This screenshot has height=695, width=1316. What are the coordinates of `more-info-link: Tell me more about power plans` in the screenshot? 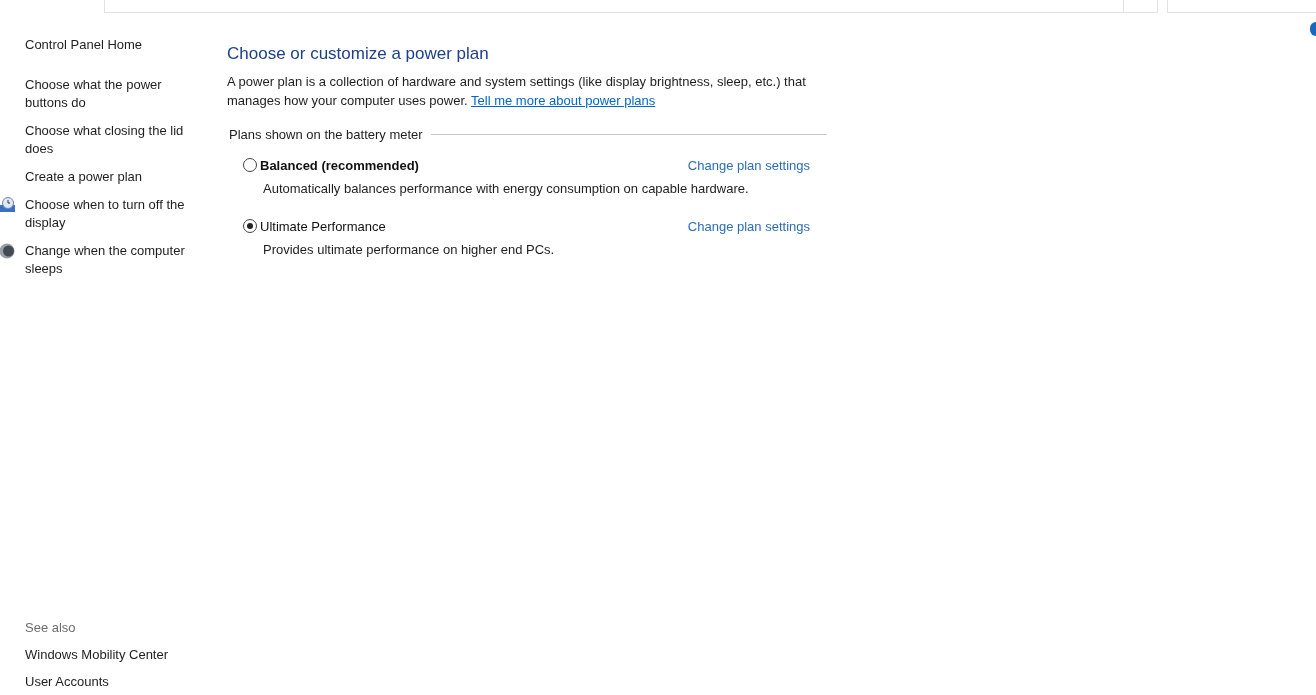 It's located at (563, 100).